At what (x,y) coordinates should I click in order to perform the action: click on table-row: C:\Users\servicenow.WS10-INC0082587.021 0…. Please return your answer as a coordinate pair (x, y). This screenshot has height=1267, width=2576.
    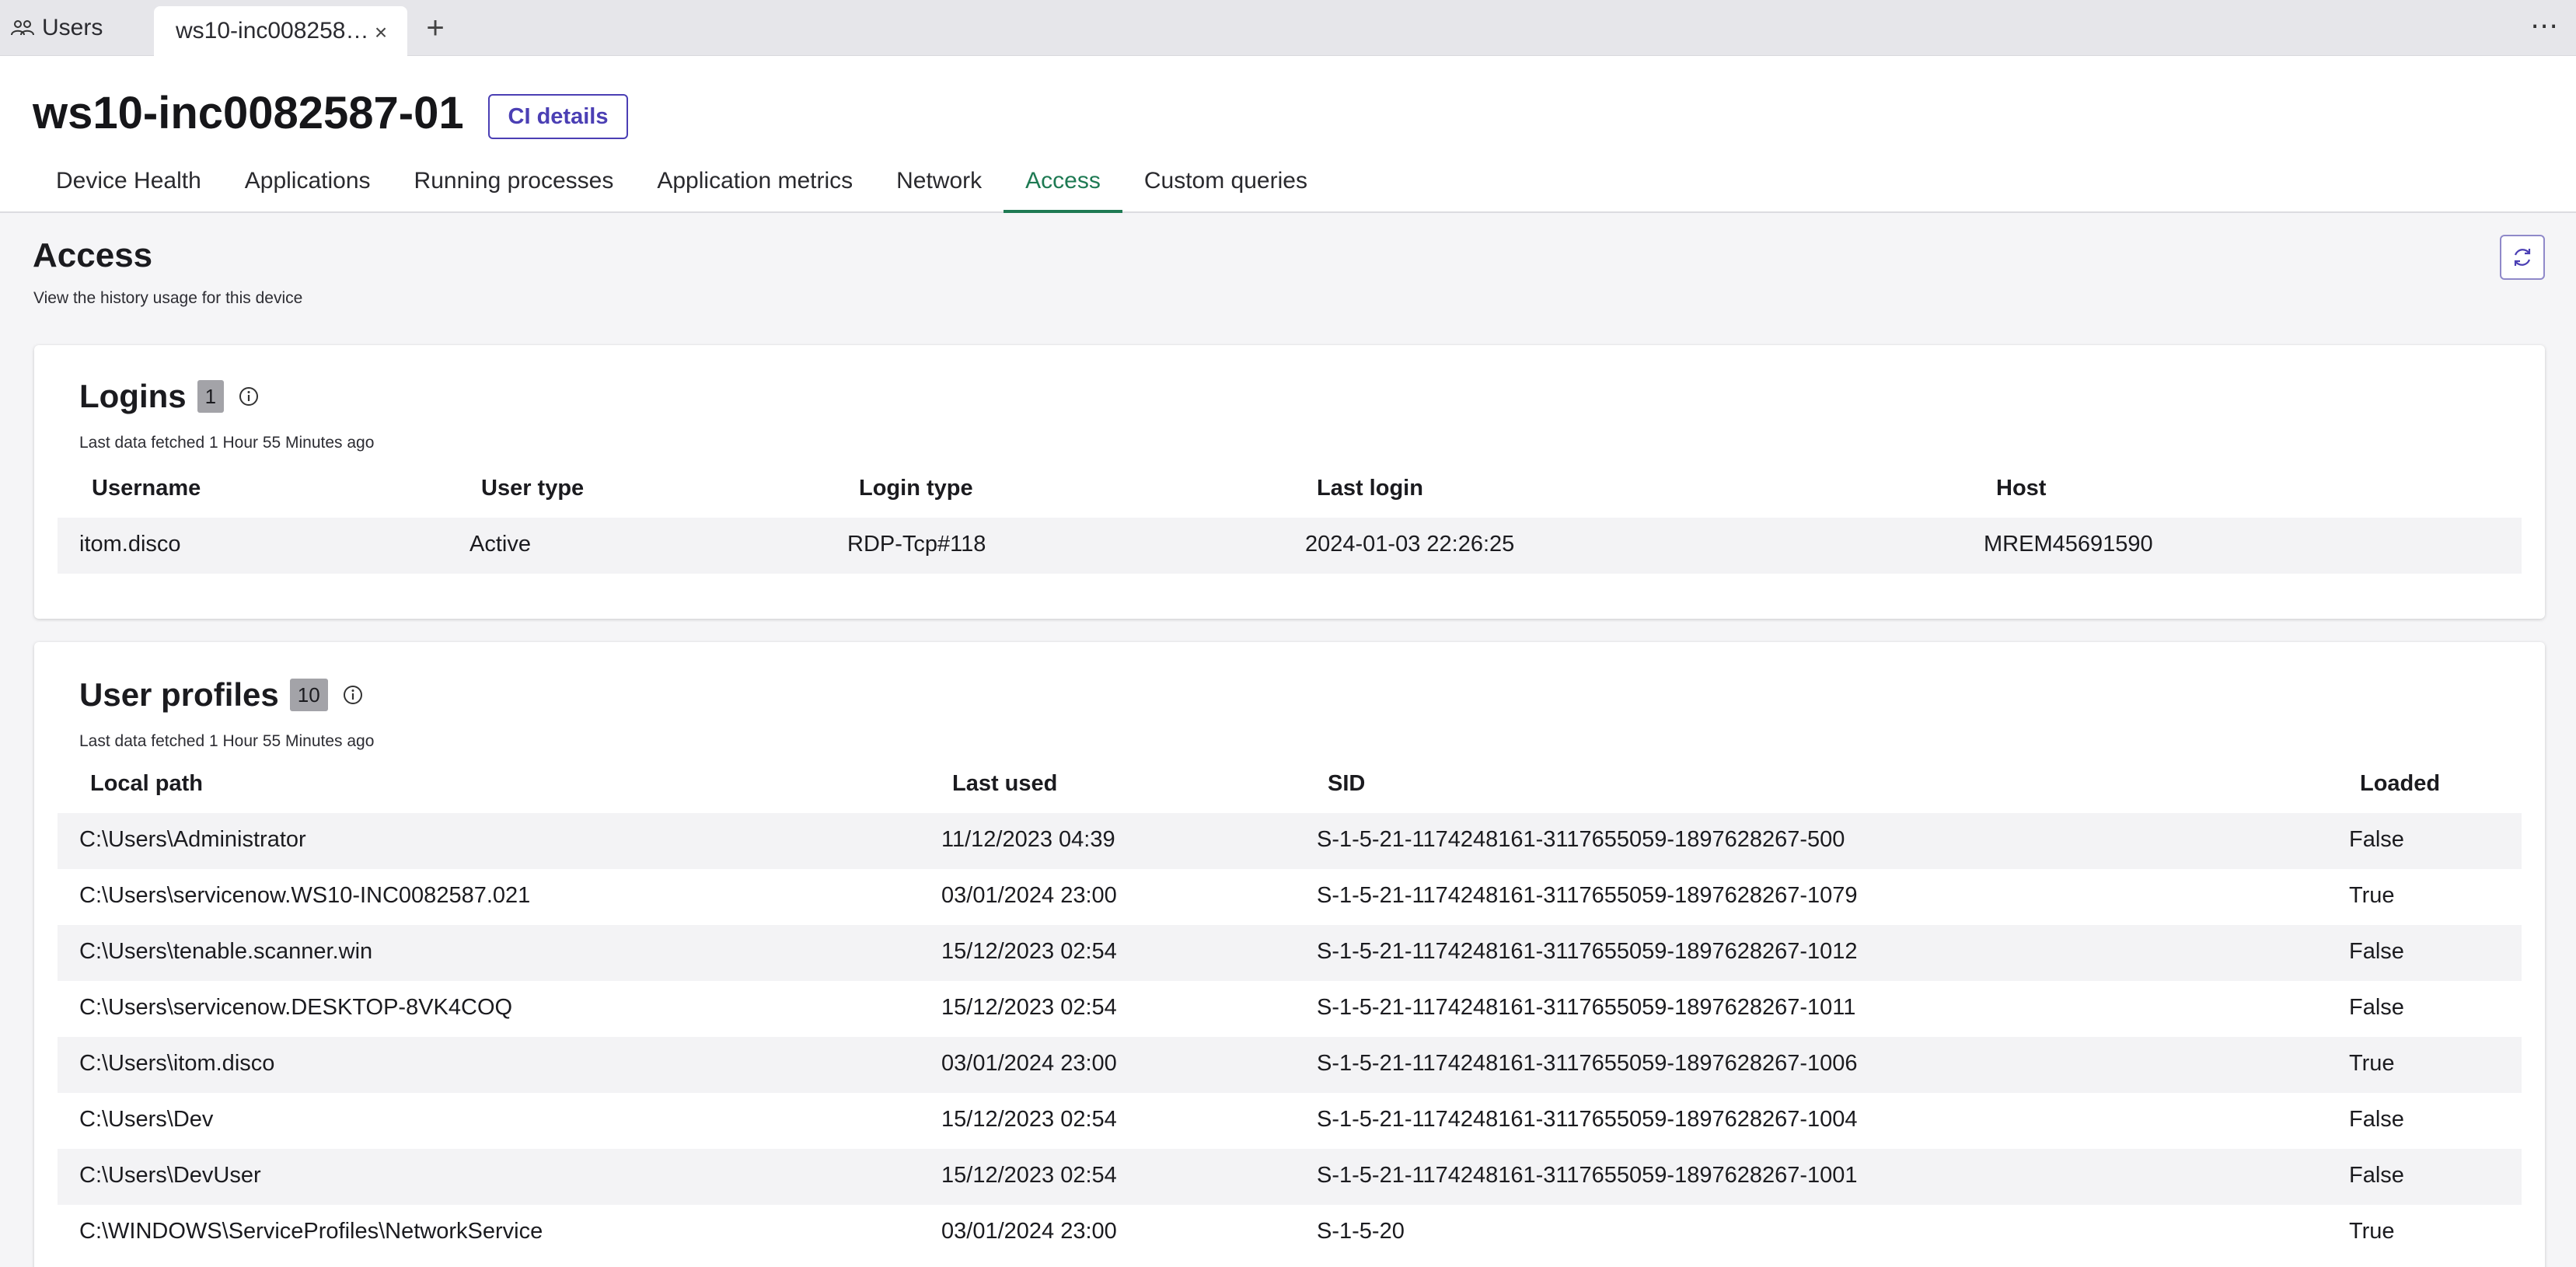
    Looking at the image, I should click on (1290, 897).